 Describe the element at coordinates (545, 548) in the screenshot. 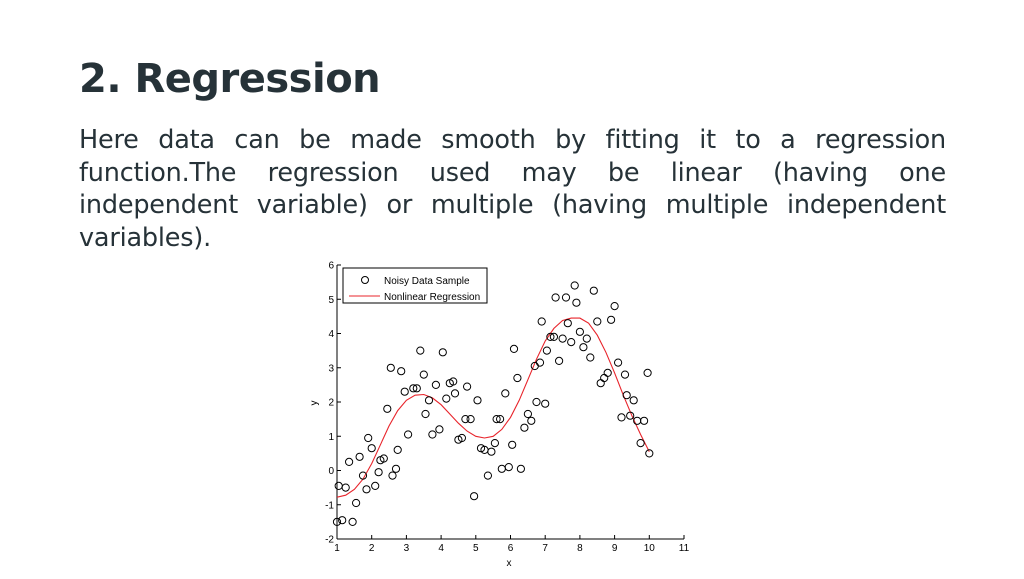

I see `x-tick-label: 7` at that location.